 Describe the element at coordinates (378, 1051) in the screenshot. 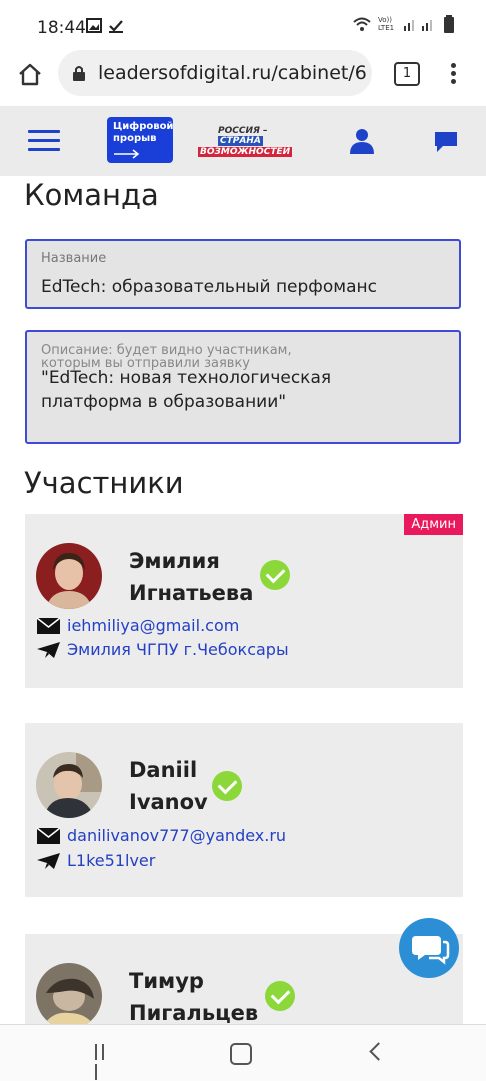

I see `back-button` at that location.